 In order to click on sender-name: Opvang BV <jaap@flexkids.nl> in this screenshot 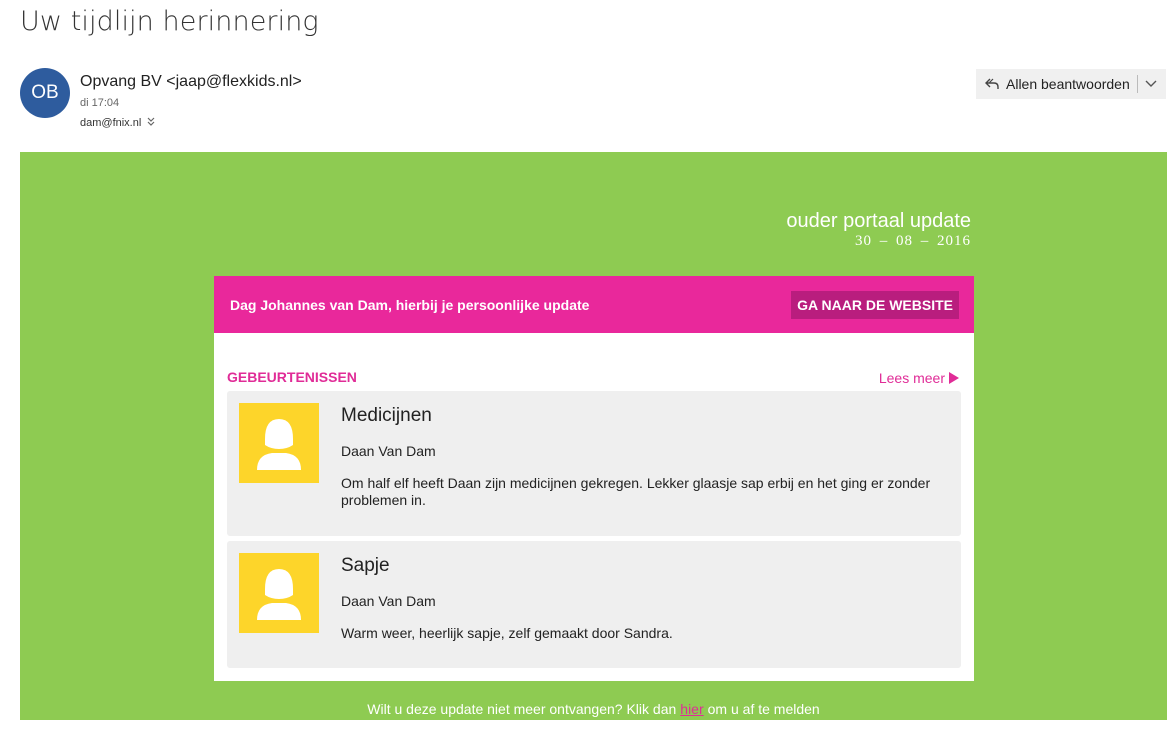, I will do `click(191, 82)`.